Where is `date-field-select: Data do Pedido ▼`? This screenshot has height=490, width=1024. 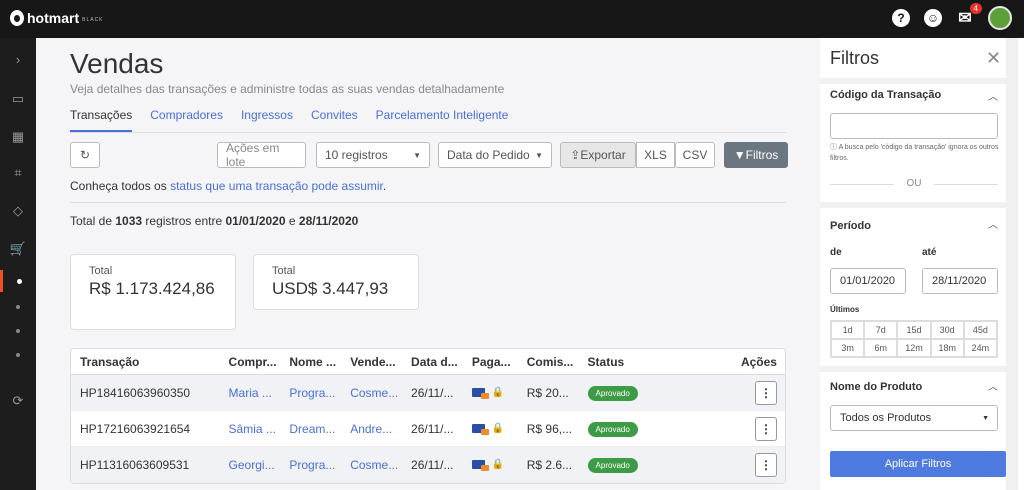 date-field-select: Data do Pedido ▼ is located at coordinates (495, 155).